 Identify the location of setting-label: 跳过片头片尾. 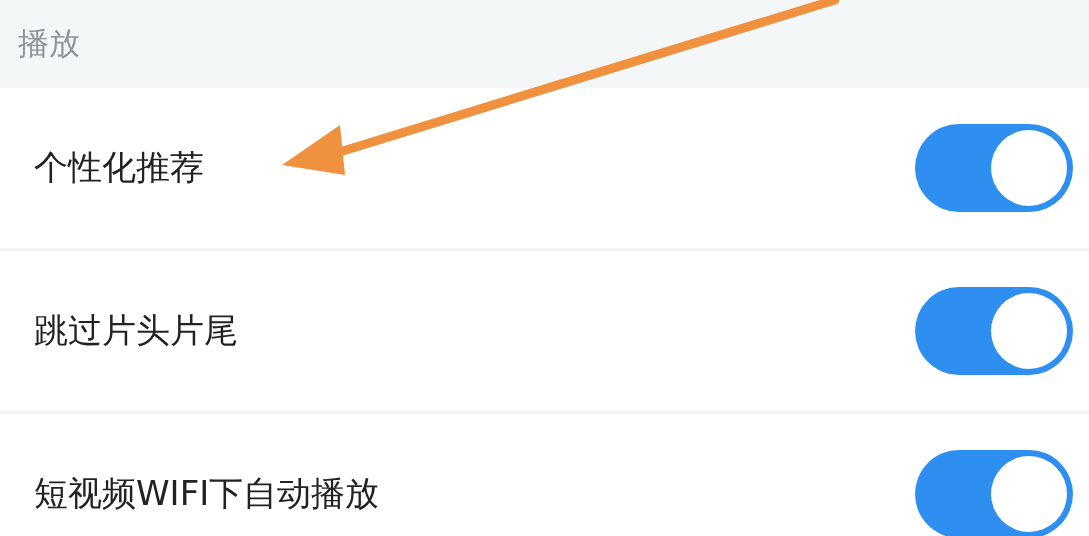
(136, 330).